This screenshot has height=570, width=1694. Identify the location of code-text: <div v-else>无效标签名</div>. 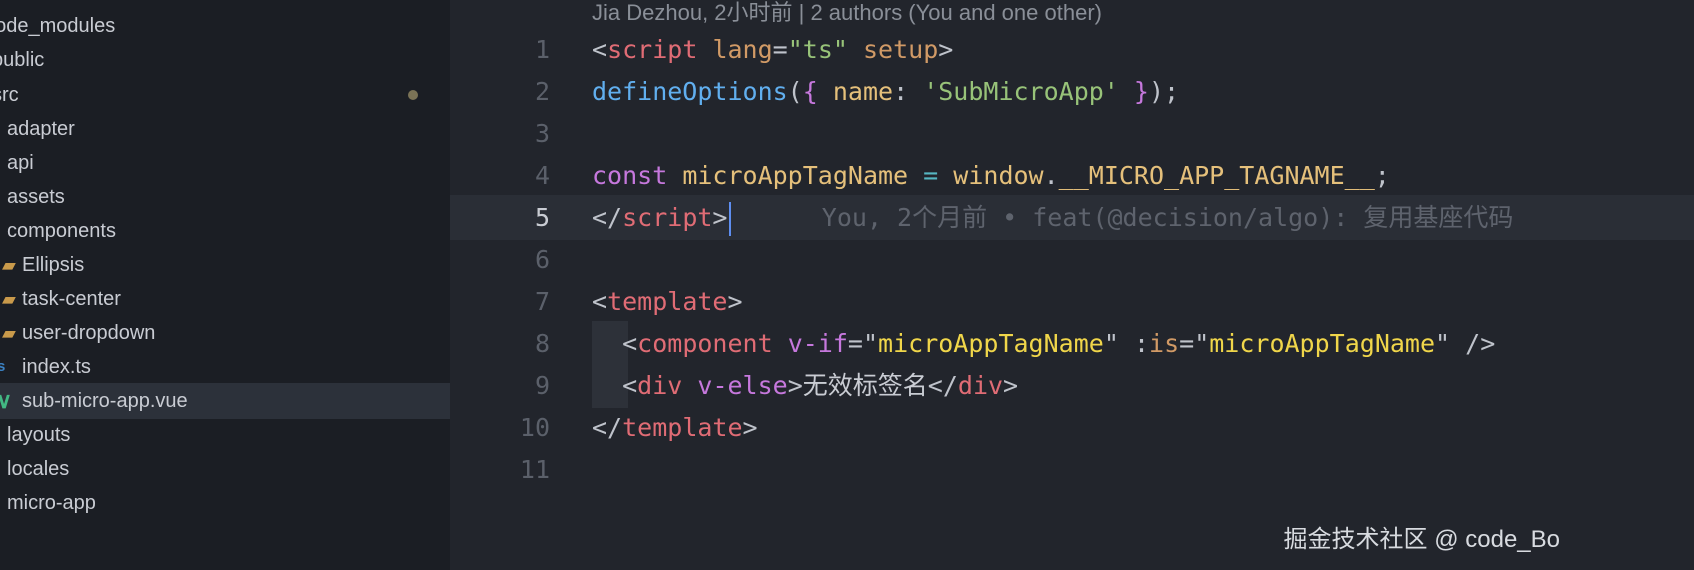
(805, 385).